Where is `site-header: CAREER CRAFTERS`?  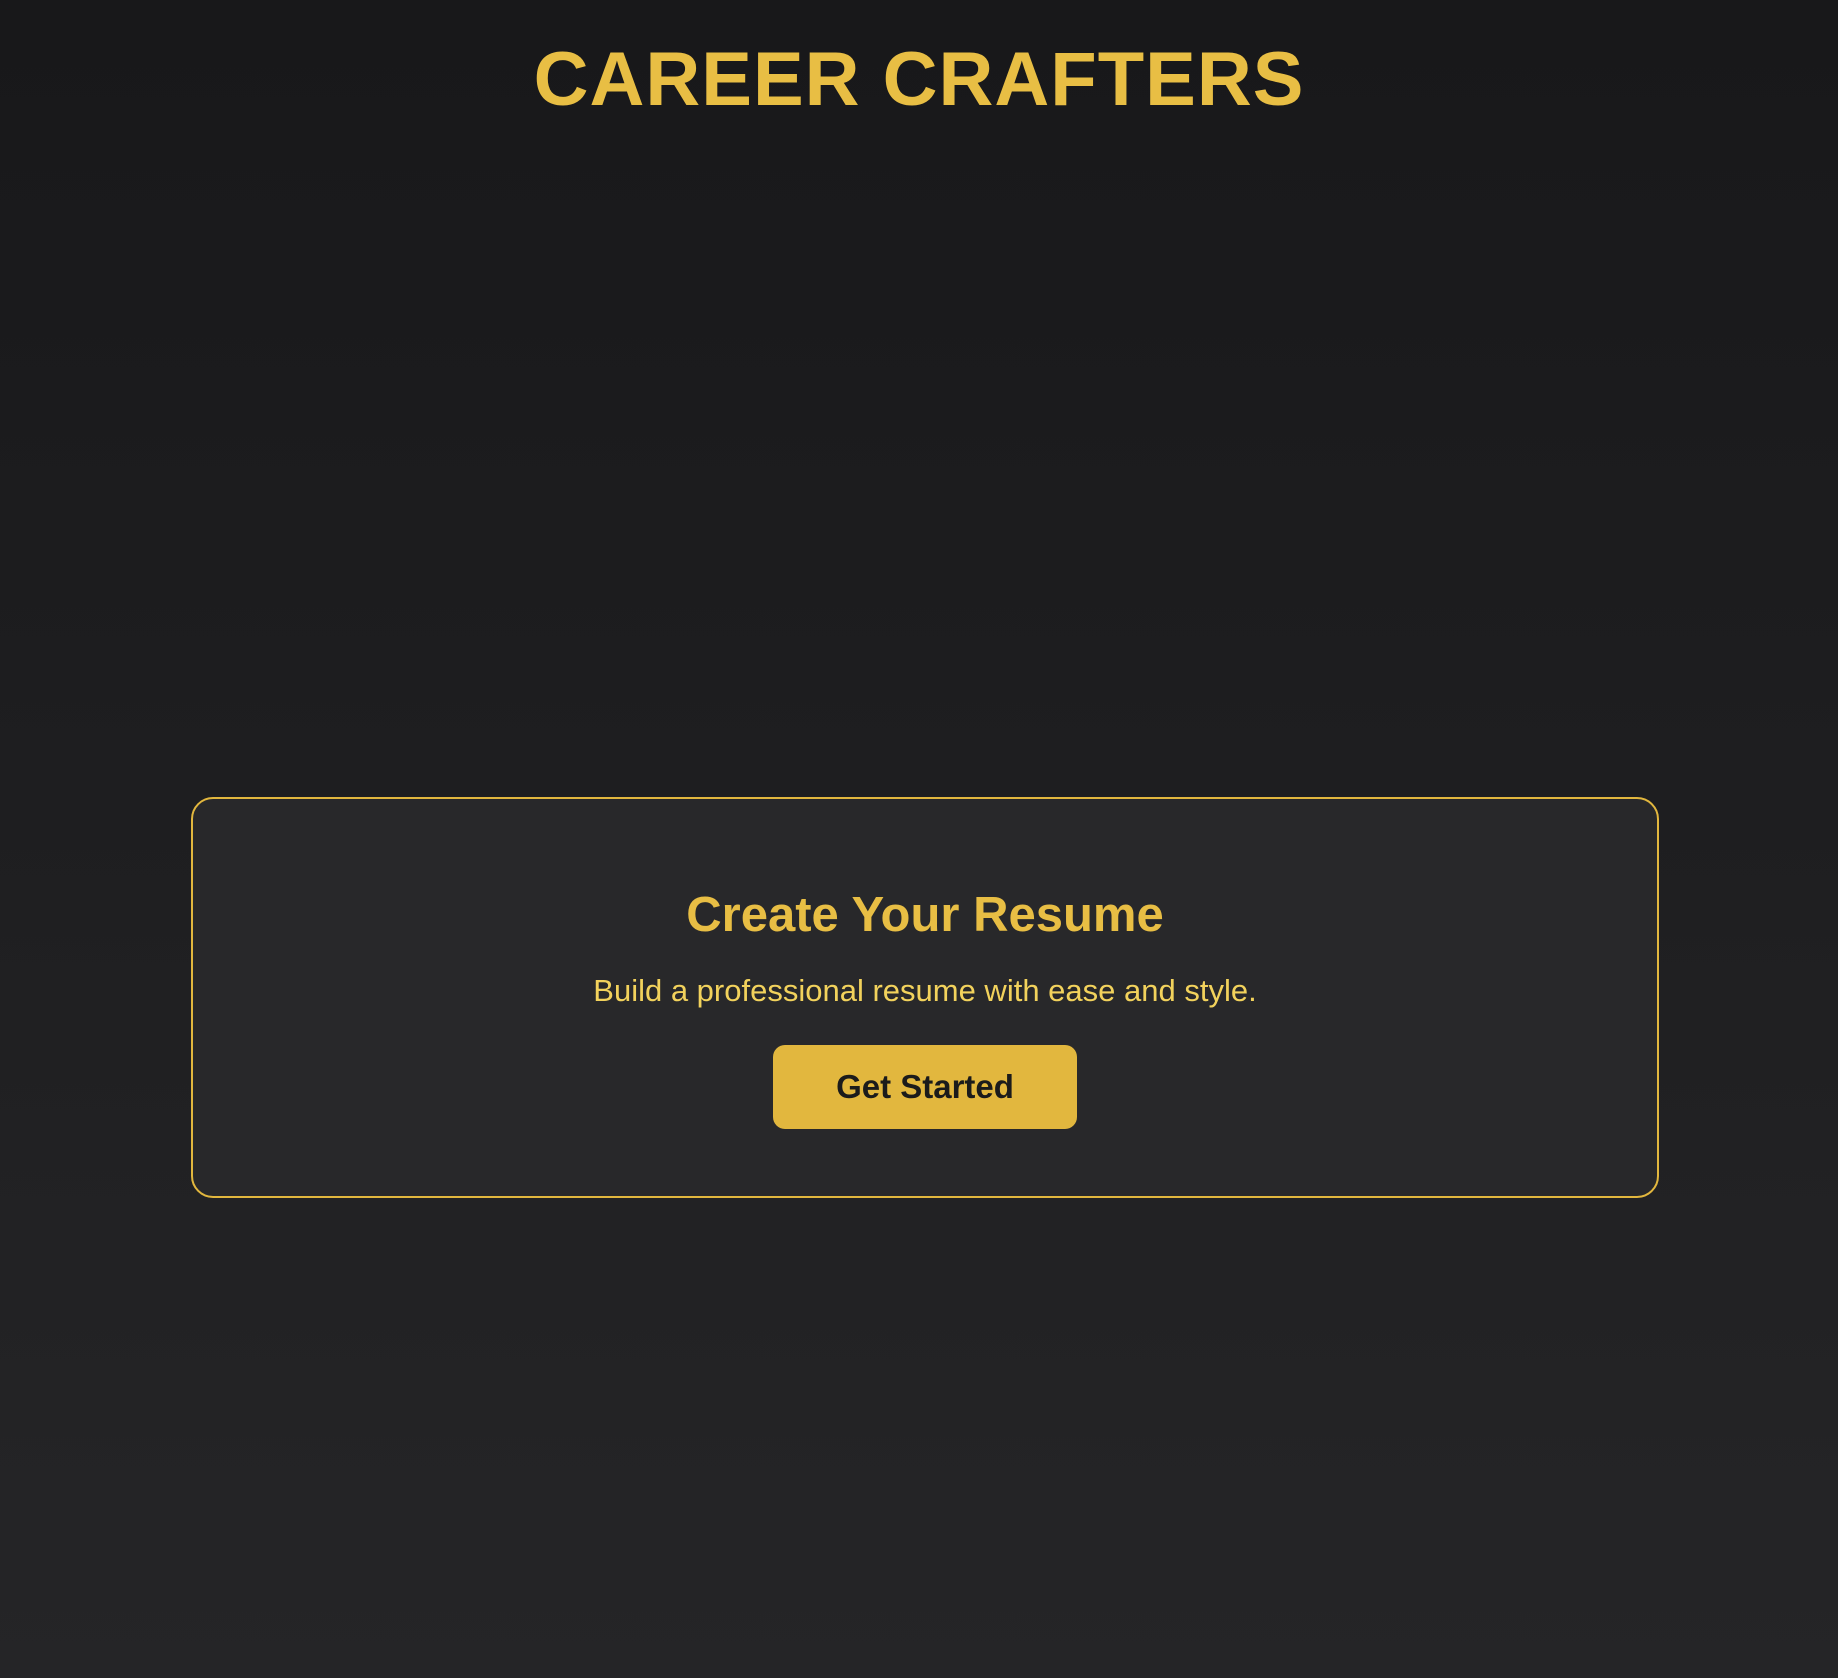
site-header: CAREER CRAFTERS is located at coordinates (919, 80).